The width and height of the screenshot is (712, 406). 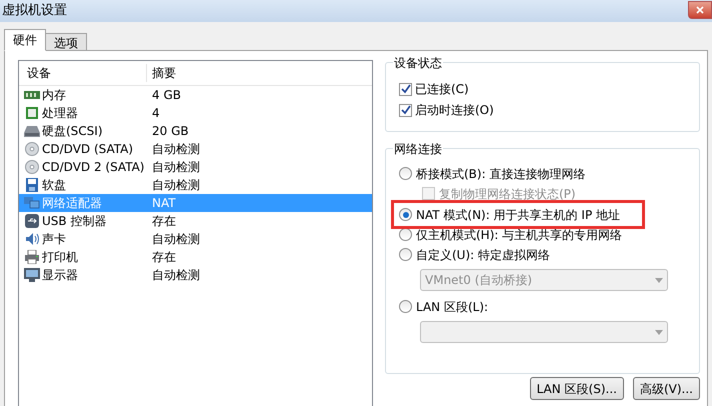 I want to click on device-name: 软盘, so click(x=54, y=185).